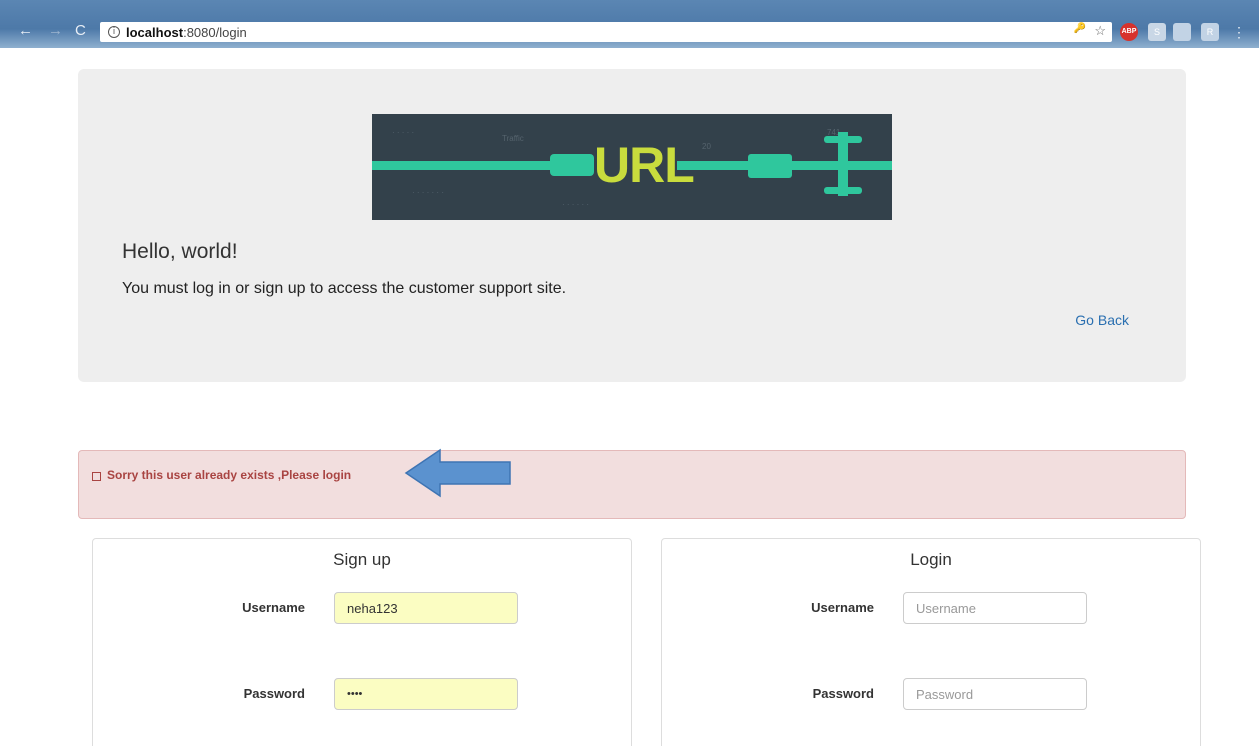 Image resolution: width=1259 pixels, height=746 pixels. Describe the element at coordinates (362, 642) in the screenshot. I see `signup-panel: Sign up Username Password ••••` at that location.